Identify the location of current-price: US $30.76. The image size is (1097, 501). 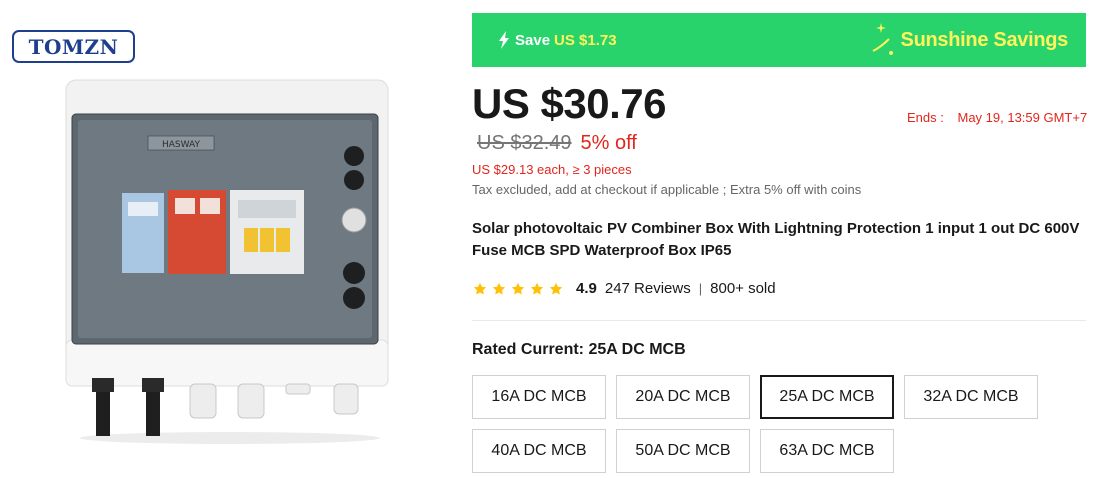
(569, 103).